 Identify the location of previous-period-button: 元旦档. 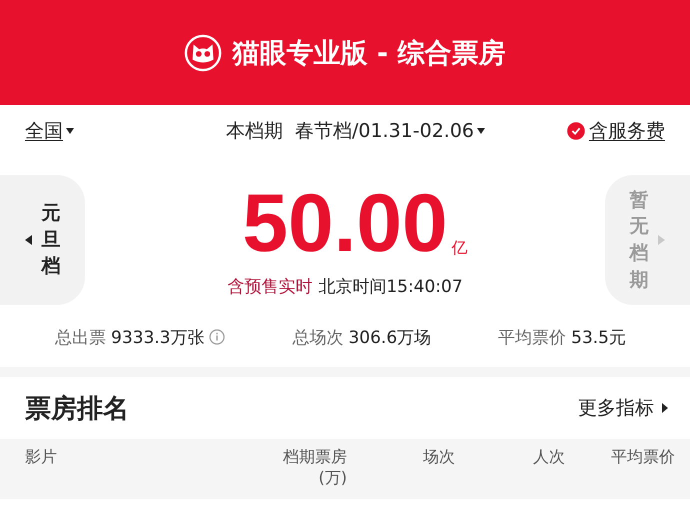
(42, 240).